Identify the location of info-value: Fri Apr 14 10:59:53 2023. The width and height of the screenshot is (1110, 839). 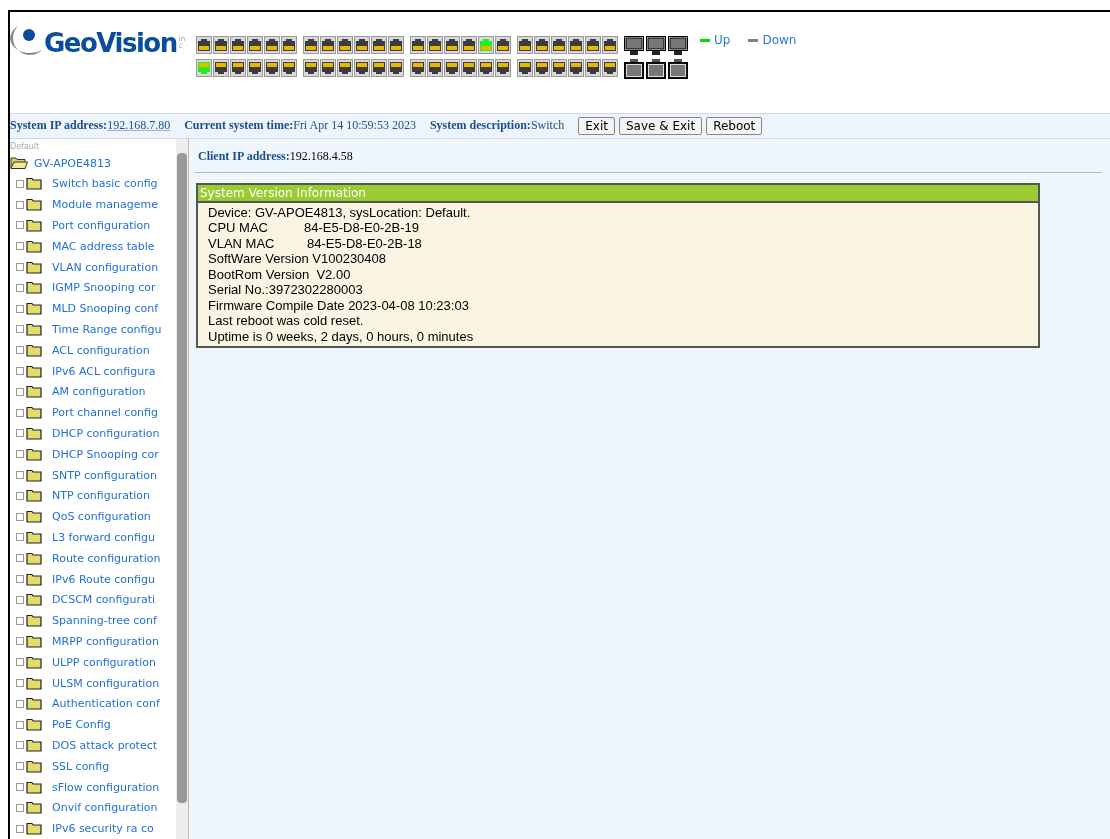
(354, 126).